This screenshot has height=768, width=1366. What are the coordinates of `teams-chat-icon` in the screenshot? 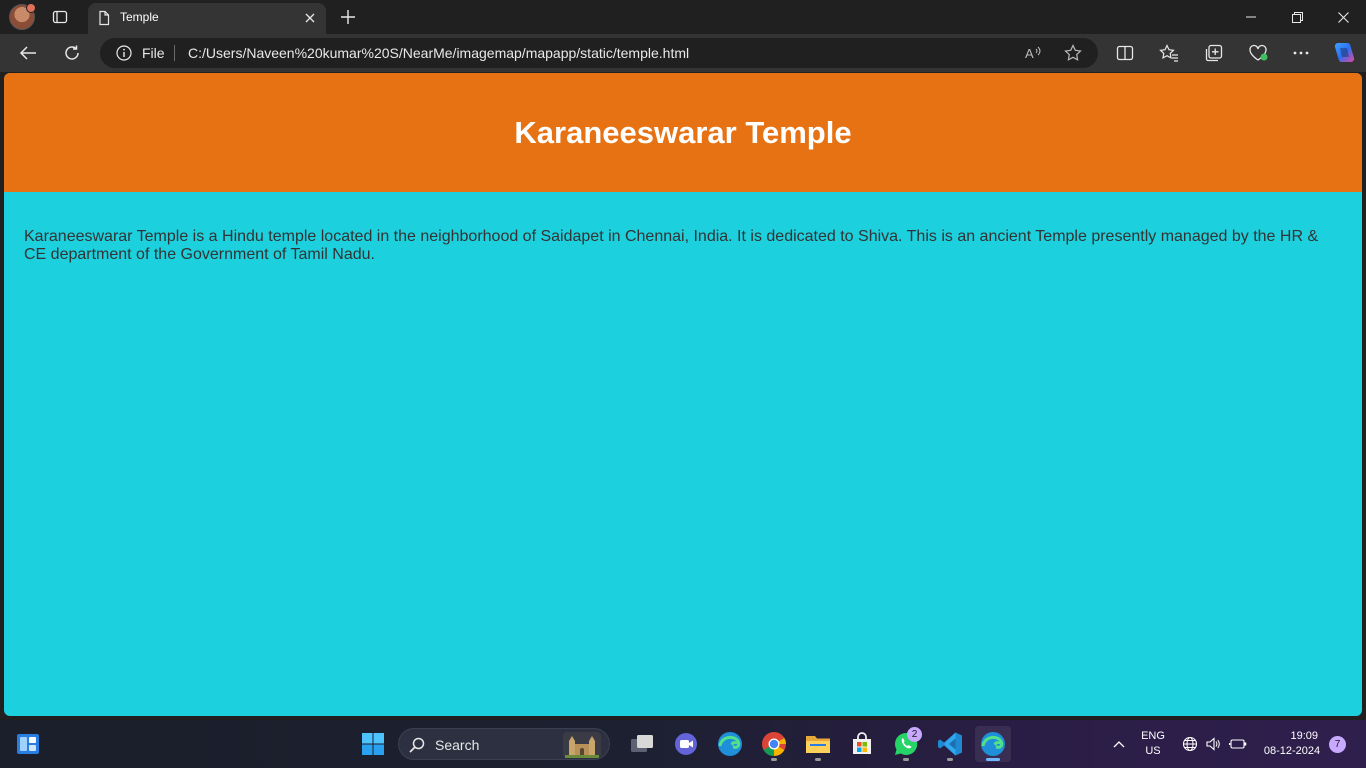 It's located at (686, 744).